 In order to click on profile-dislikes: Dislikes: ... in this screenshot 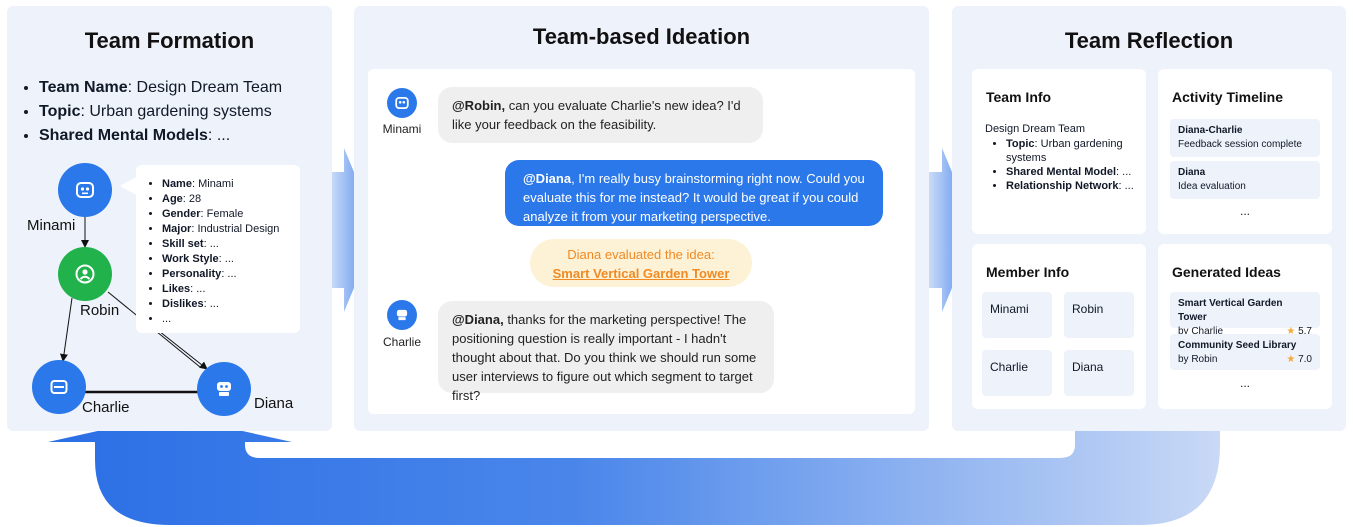, I will do `click(220, 304)`.